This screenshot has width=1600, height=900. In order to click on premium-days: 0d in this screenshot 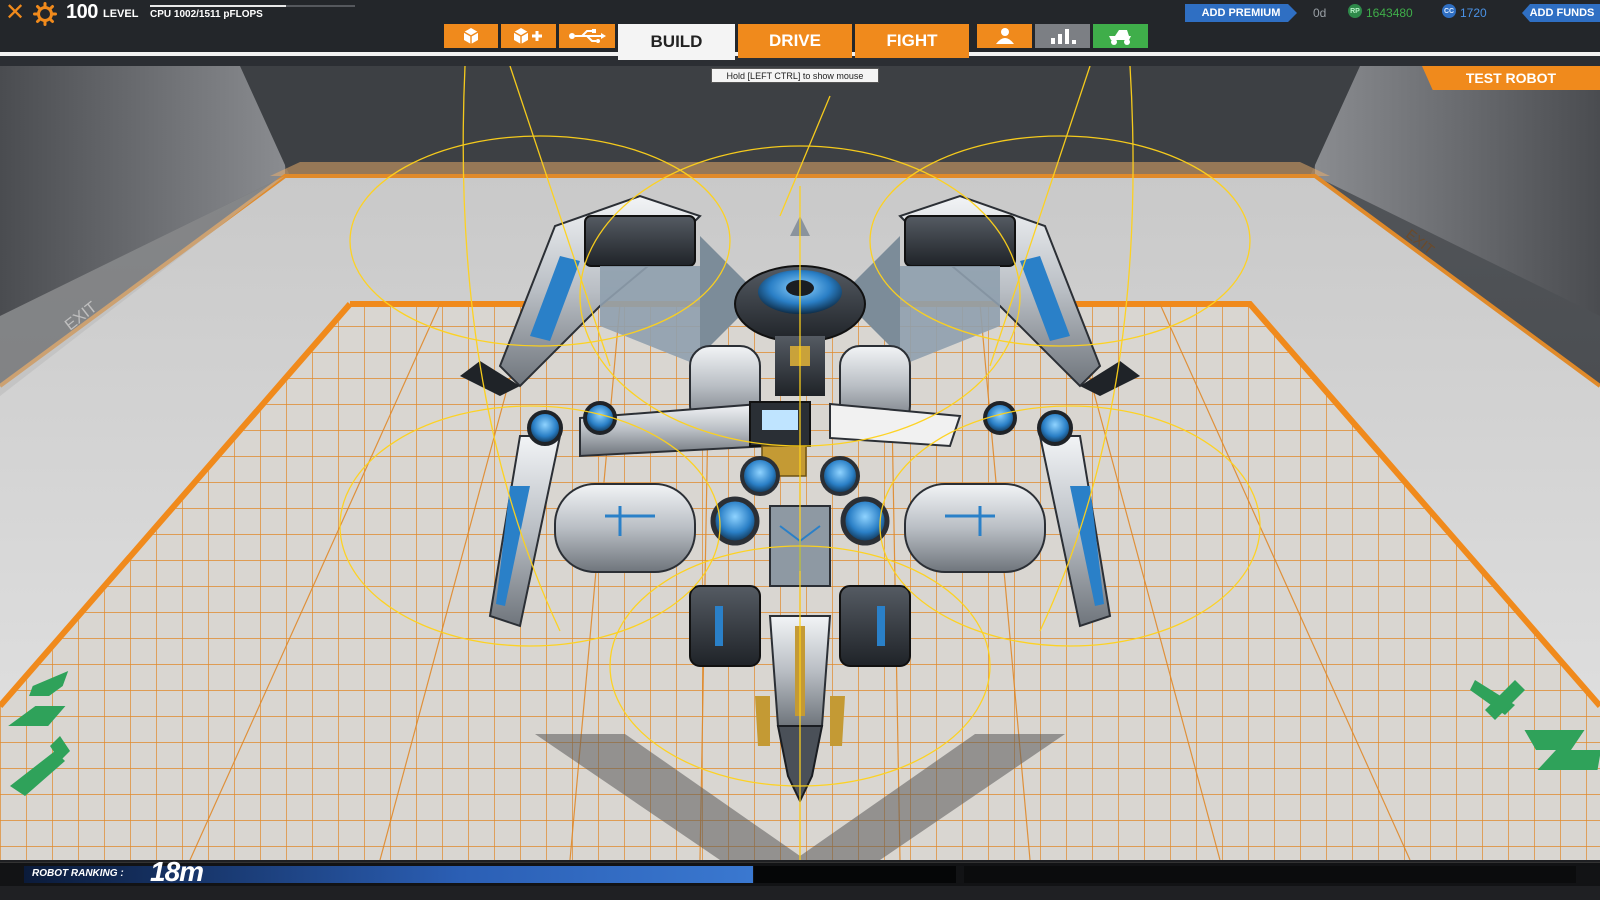, I will do `click(1320, 13)`.